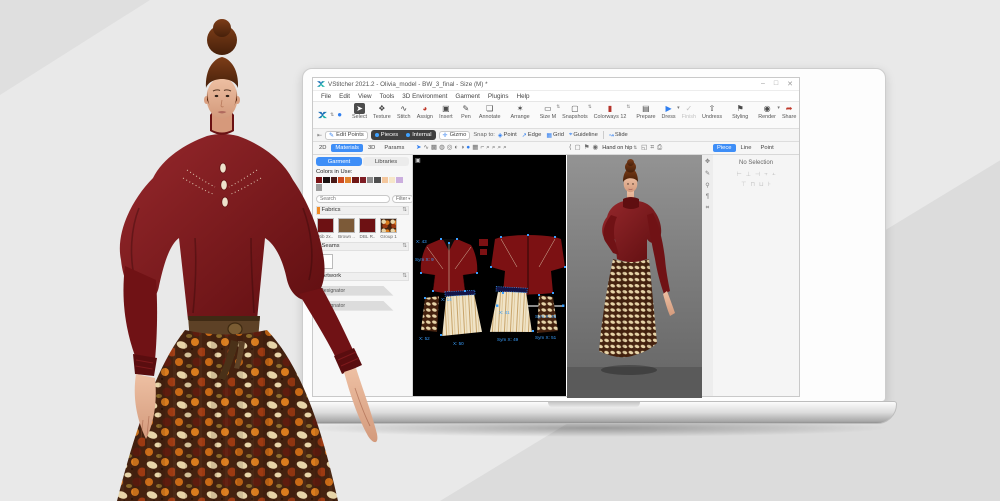 The image size is (1000, 501). What do you see at coordinates (468, 148) in the screenshot?
I see `active-mode-icon: ●` at bounding box center [468, 148].